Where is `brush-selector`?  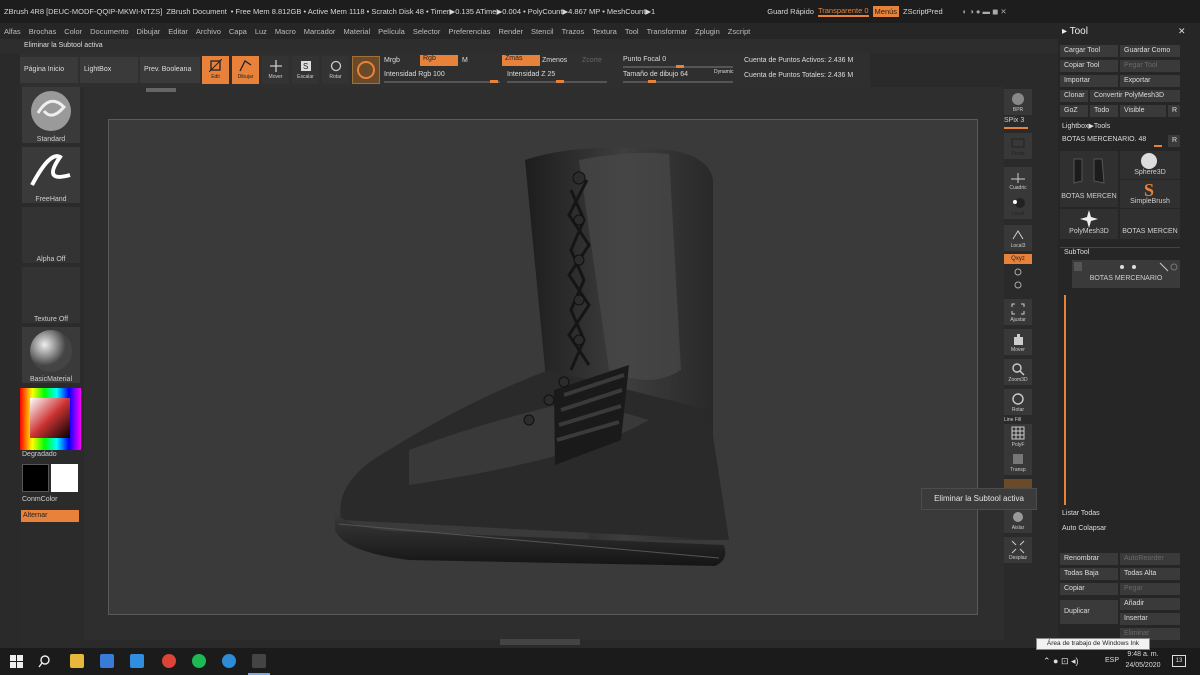 brush-selector is located at coordinates (51, 115).